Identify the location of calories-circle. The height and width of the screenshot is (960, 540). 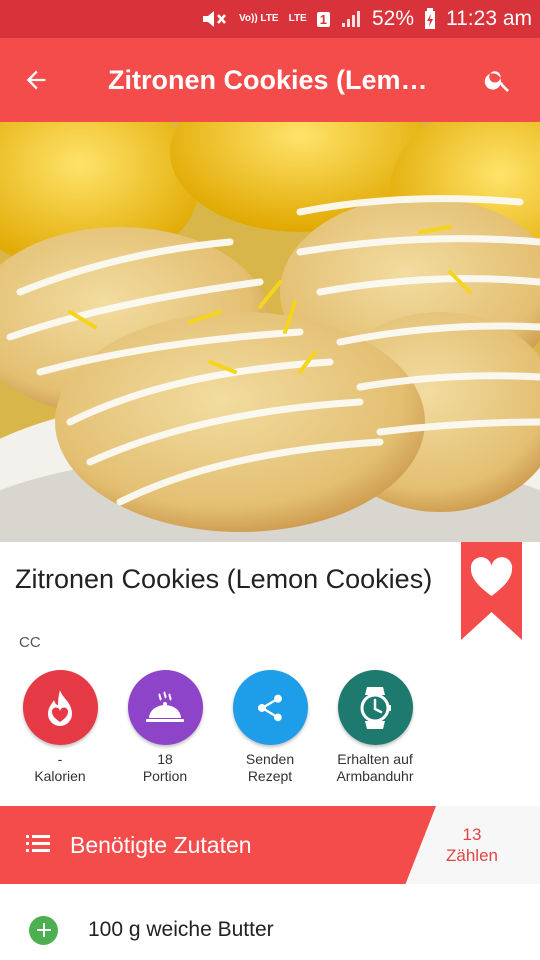
(60, 707).